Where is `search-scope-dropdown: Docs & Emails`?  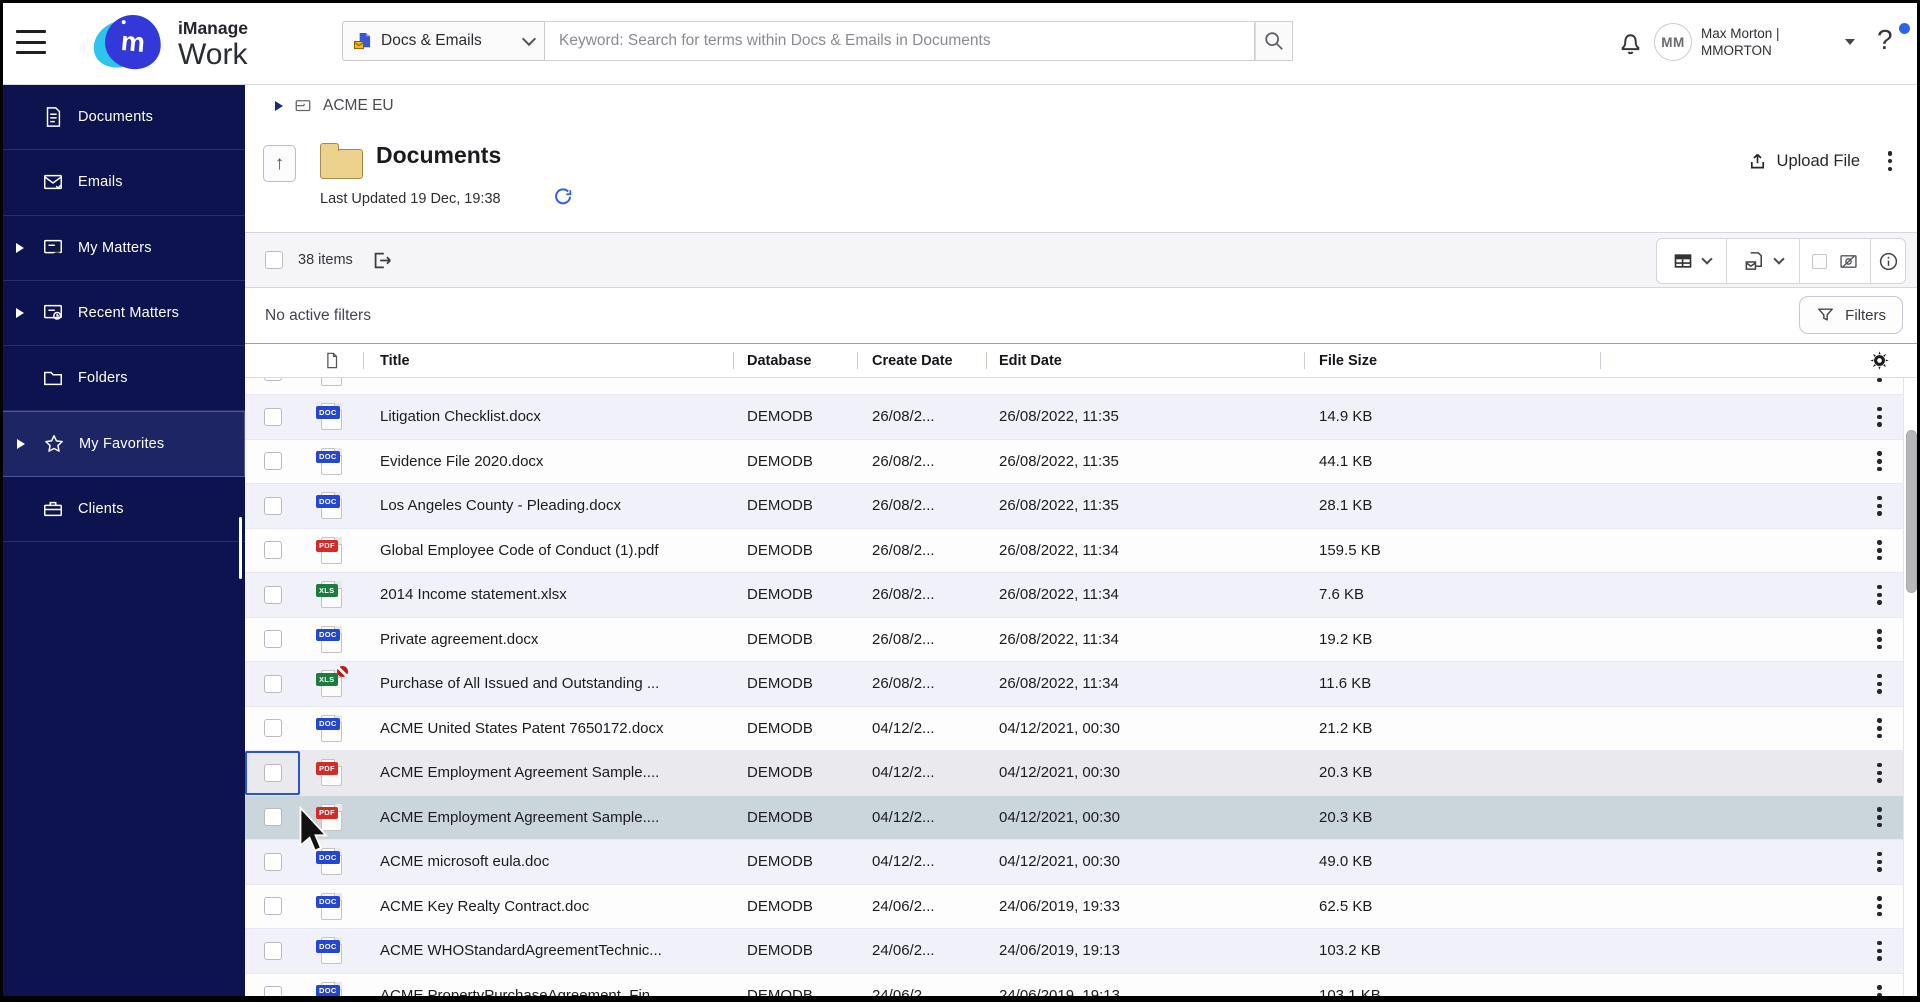 search-scope-dropdown: Docs & Emails is located at coordinates (443, 41).